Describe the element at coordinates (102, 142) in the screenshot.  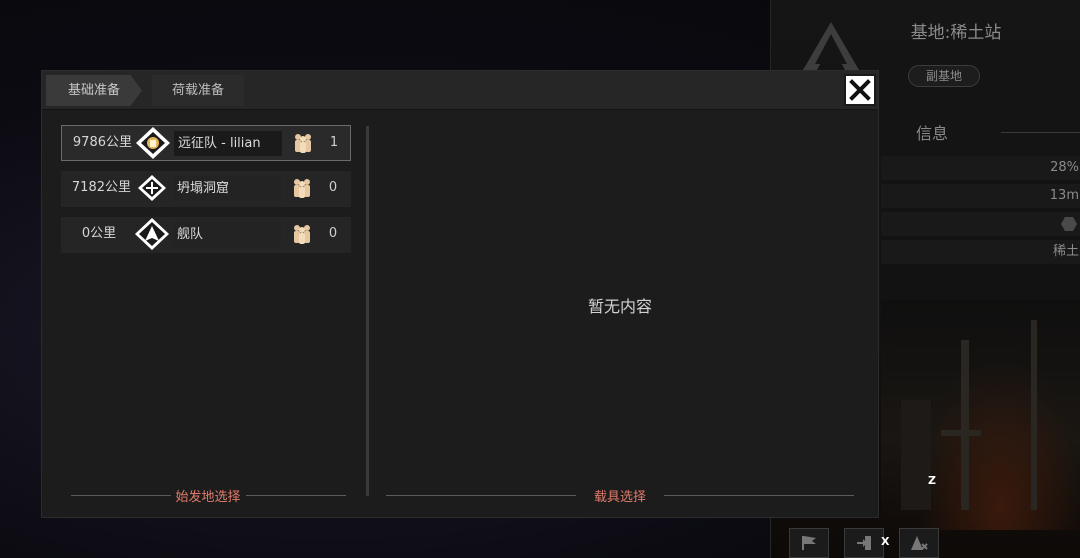
I see `route-distance: 9786公里` at that location.